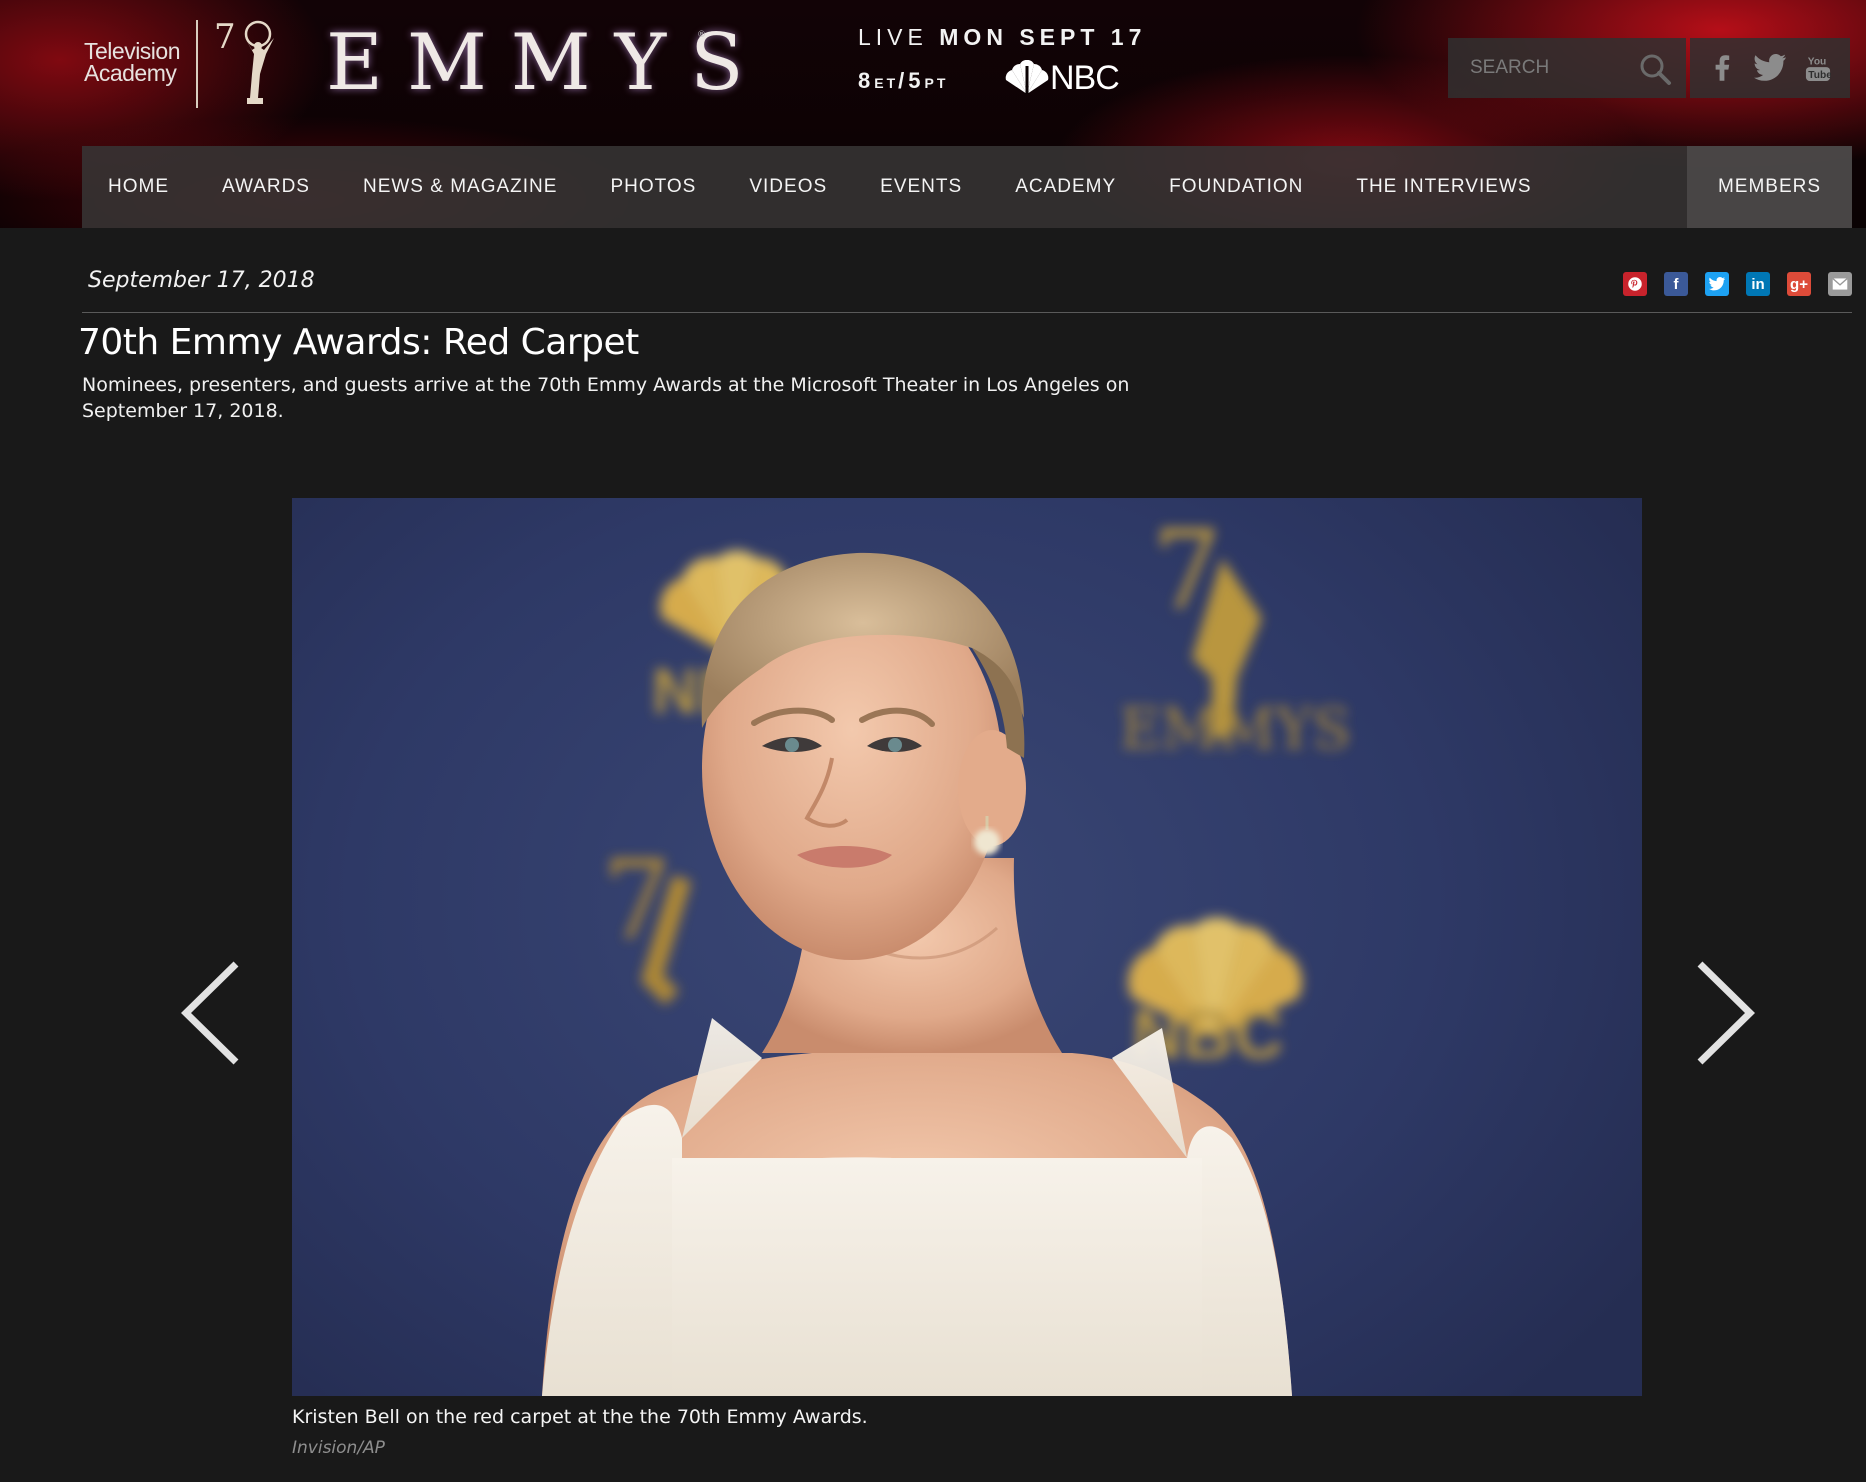 The height and width of the screenshot is (1482, 1866). What do you see at coordinates (211, 1013) in the screenshot?
I see `previous-arrow-icon` at bounding box center [211, 1013].